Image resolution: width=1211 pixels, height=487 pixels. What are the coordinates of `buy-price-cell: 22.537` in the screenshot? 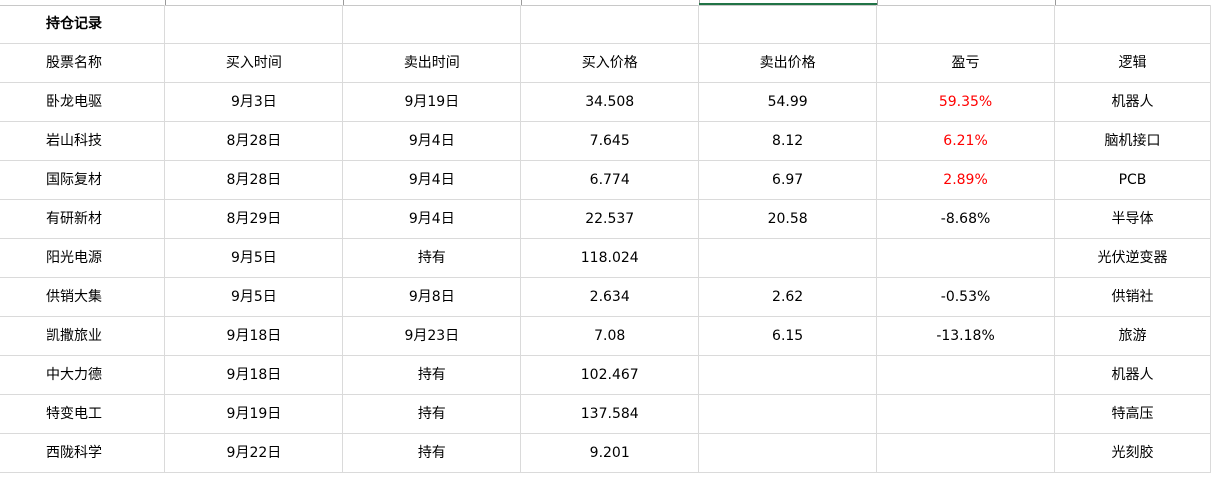 It's located at (610, 219).